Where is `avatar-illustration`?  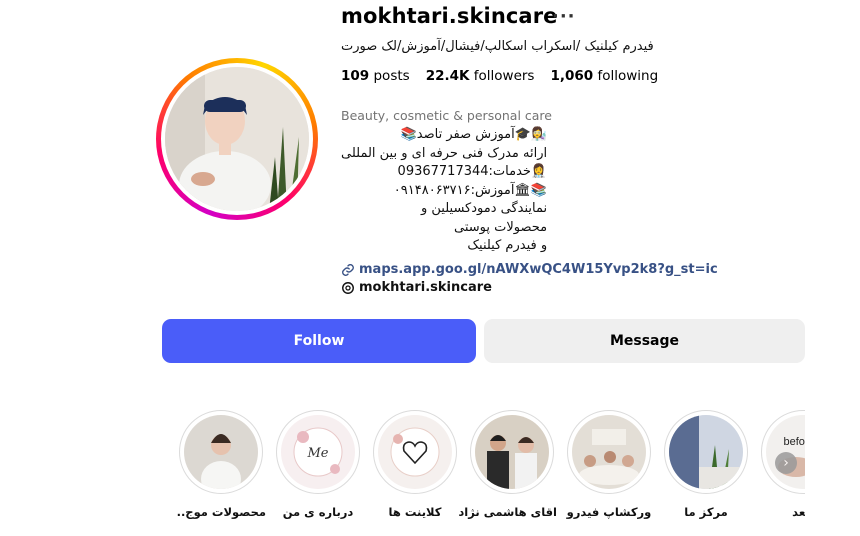 avatar-illustration is located at coordinates (237, 139).